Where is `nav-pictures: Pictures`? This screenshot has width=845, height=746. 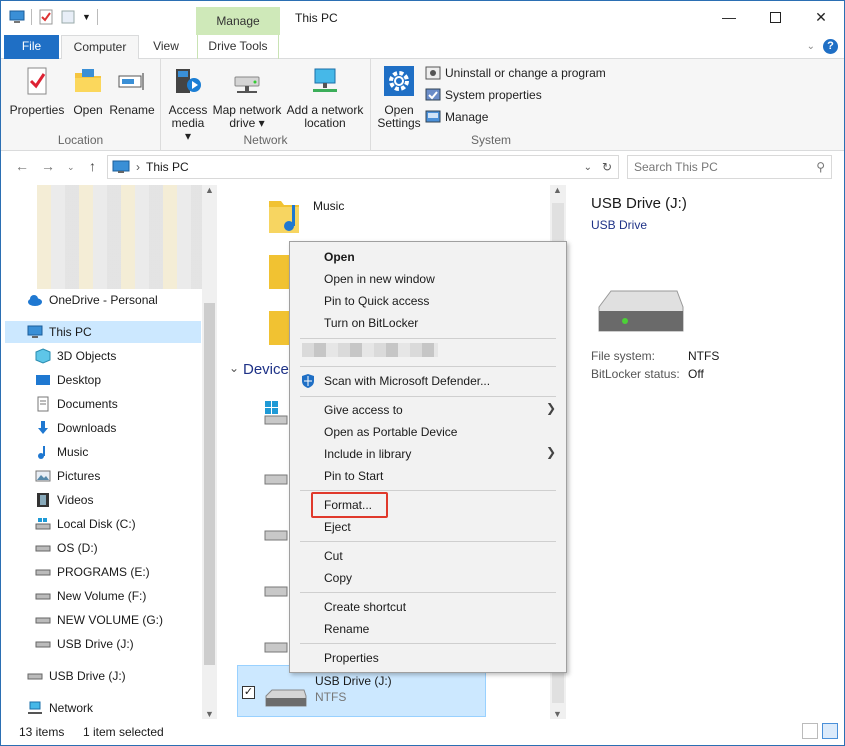 nav-pictures: Pictures is located at coordinates (67, 476).